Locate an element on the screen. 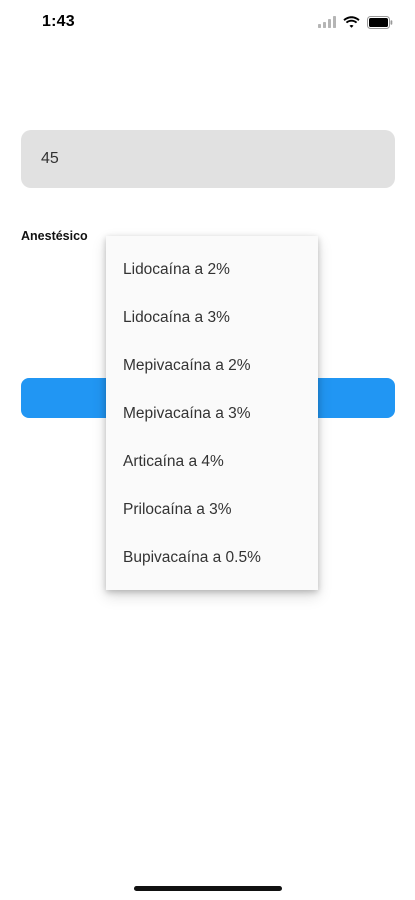 This screenshot has height=900, width=415. status-bar: 1:43 is located at coordinates (207, 23).